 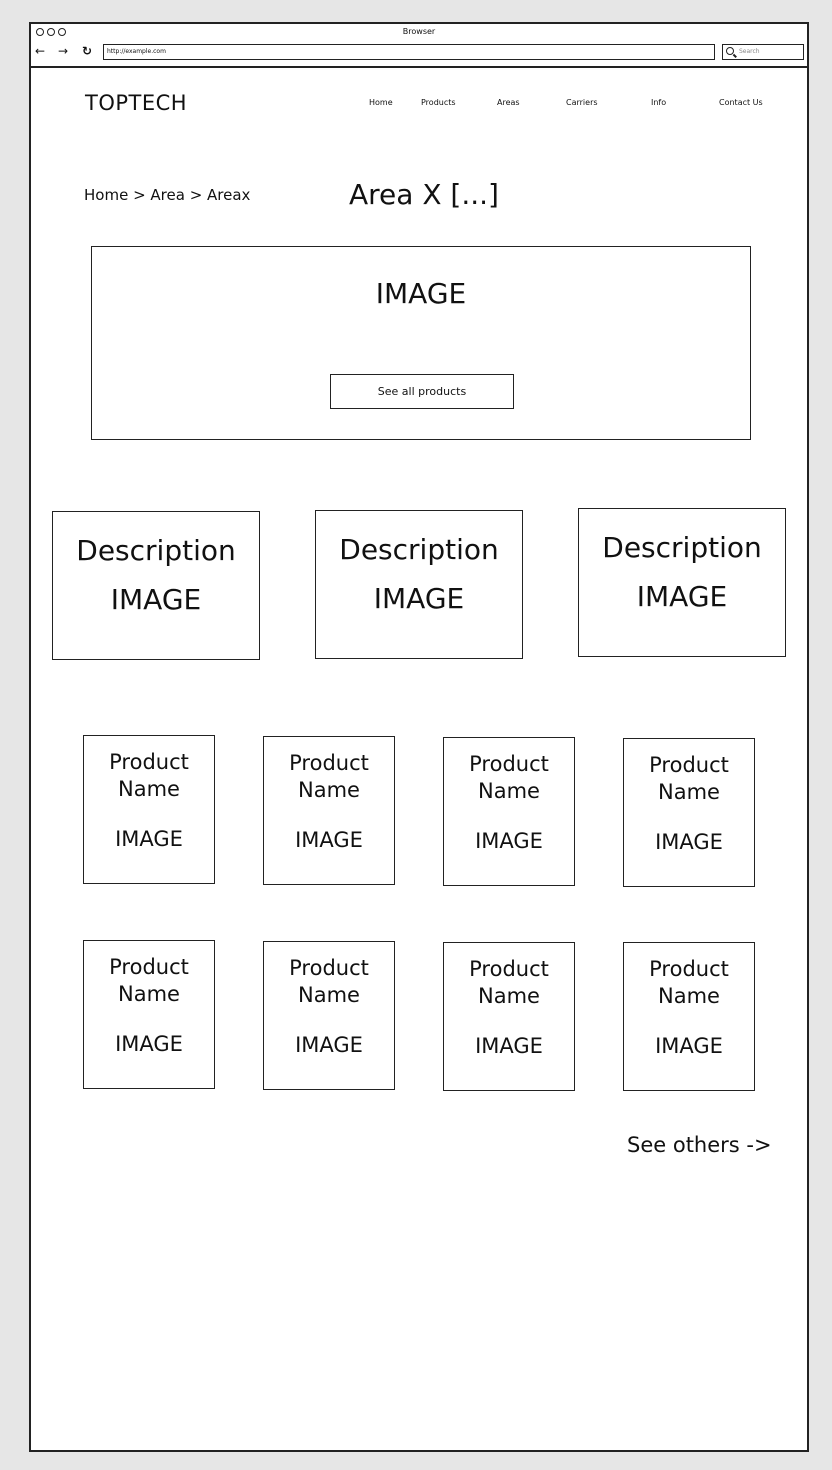 What do you see at coordinates (136, 103) in the screenshot?
I see `site-logo: TOPTECH` at bounding box center [136, 103].